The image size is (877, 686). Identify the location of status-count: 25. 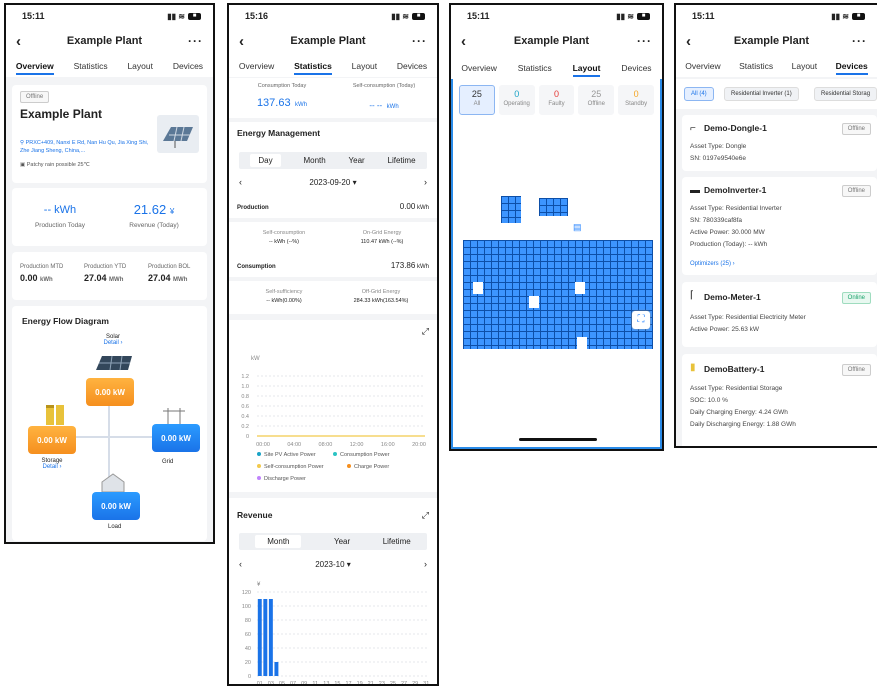
(476, 94).